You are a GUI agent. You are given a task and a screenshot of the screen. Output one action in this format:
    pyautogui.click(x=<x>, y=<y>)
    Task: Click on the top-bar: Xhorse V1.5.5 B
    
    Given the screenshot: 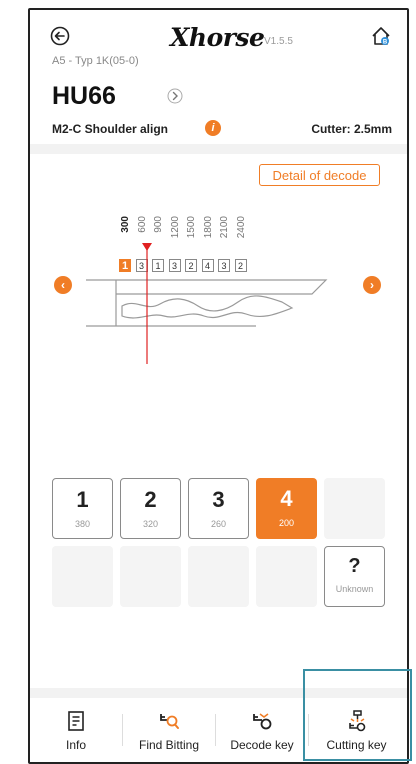 What is the action you would take?
    pyautogui.click(x=218, y=35)
    